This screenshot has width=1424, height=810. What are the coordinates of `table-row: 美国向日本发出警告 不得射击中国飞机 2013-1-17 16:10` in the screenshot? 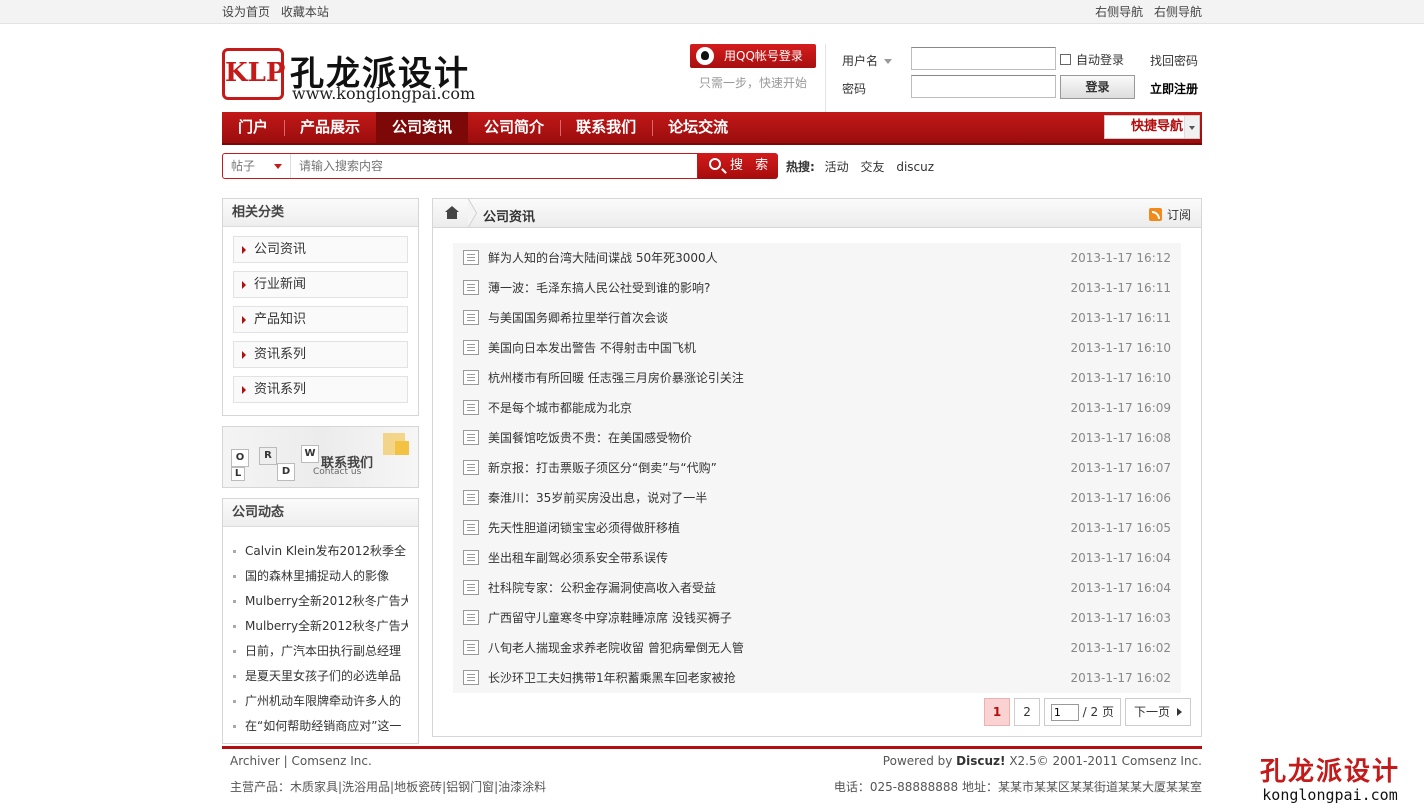 It's located at (817, 348).